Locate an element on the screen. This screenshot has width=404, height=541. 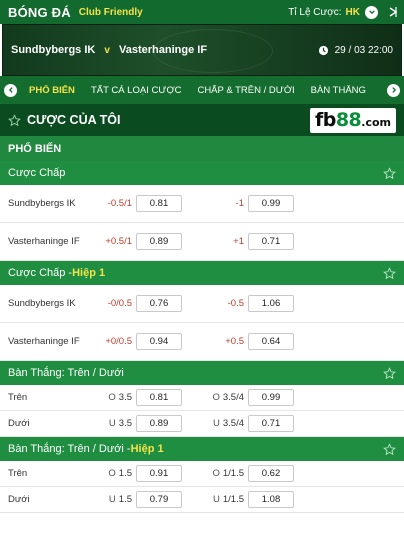
my-bets-label: CƯỢC CỦA TÔI is located at coordinates (74, 120).